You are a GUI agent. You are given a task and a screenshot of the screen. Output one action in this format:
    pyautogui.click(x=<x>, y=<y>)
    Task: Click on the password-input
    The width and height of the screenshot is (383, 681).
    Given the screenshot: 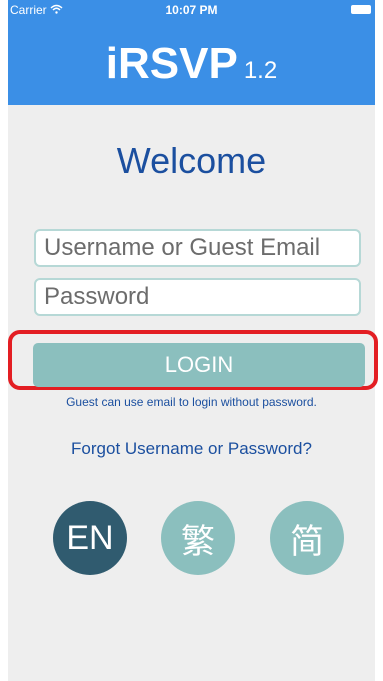 What is the action you would take?
    pyautogui.click(x=197, y=297)
    